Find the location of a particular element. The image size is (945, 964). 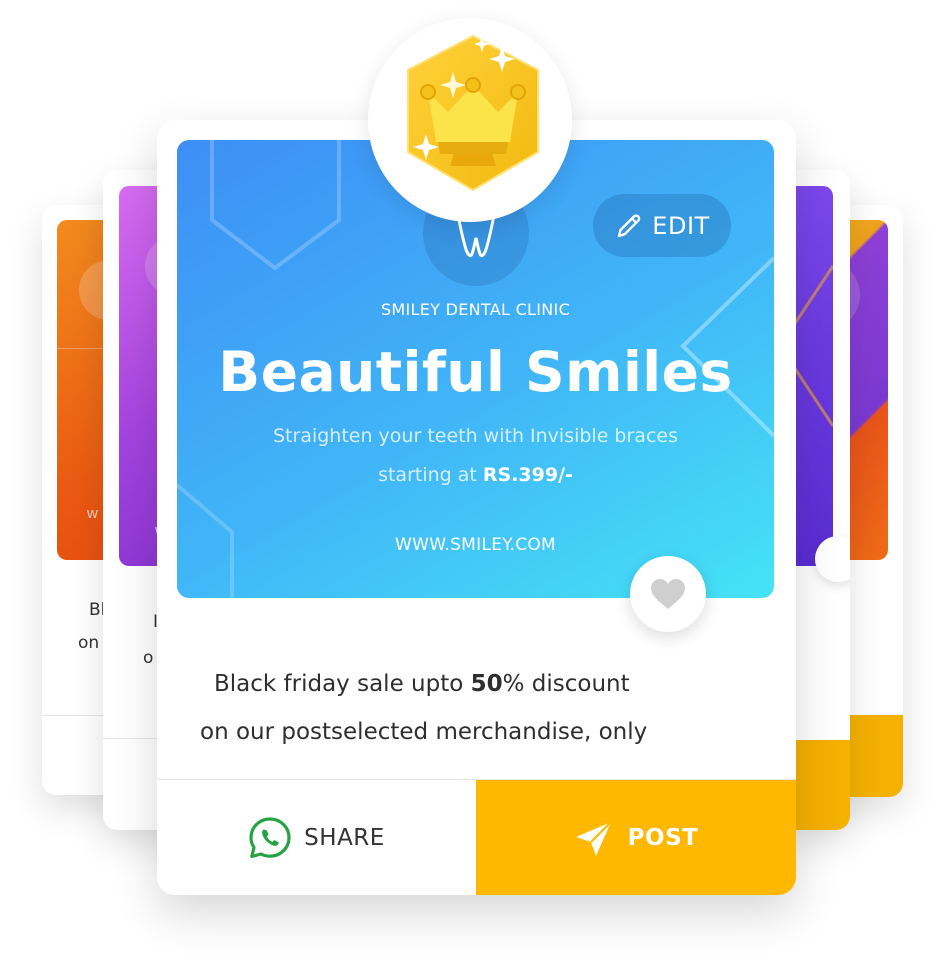

clinic-name: SMILEY DENTAL CLINIC is located at coordinates (475, 309).